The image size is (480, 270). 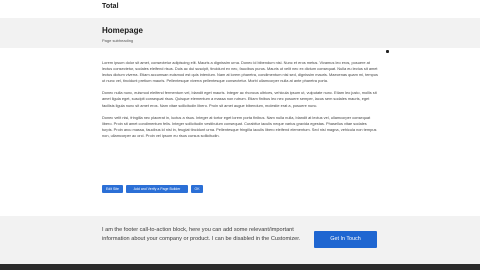 What do you see at coordinates (122, 30) in the screenshot?
I see `page-title: Homepage` at bounding box center [122, 30].